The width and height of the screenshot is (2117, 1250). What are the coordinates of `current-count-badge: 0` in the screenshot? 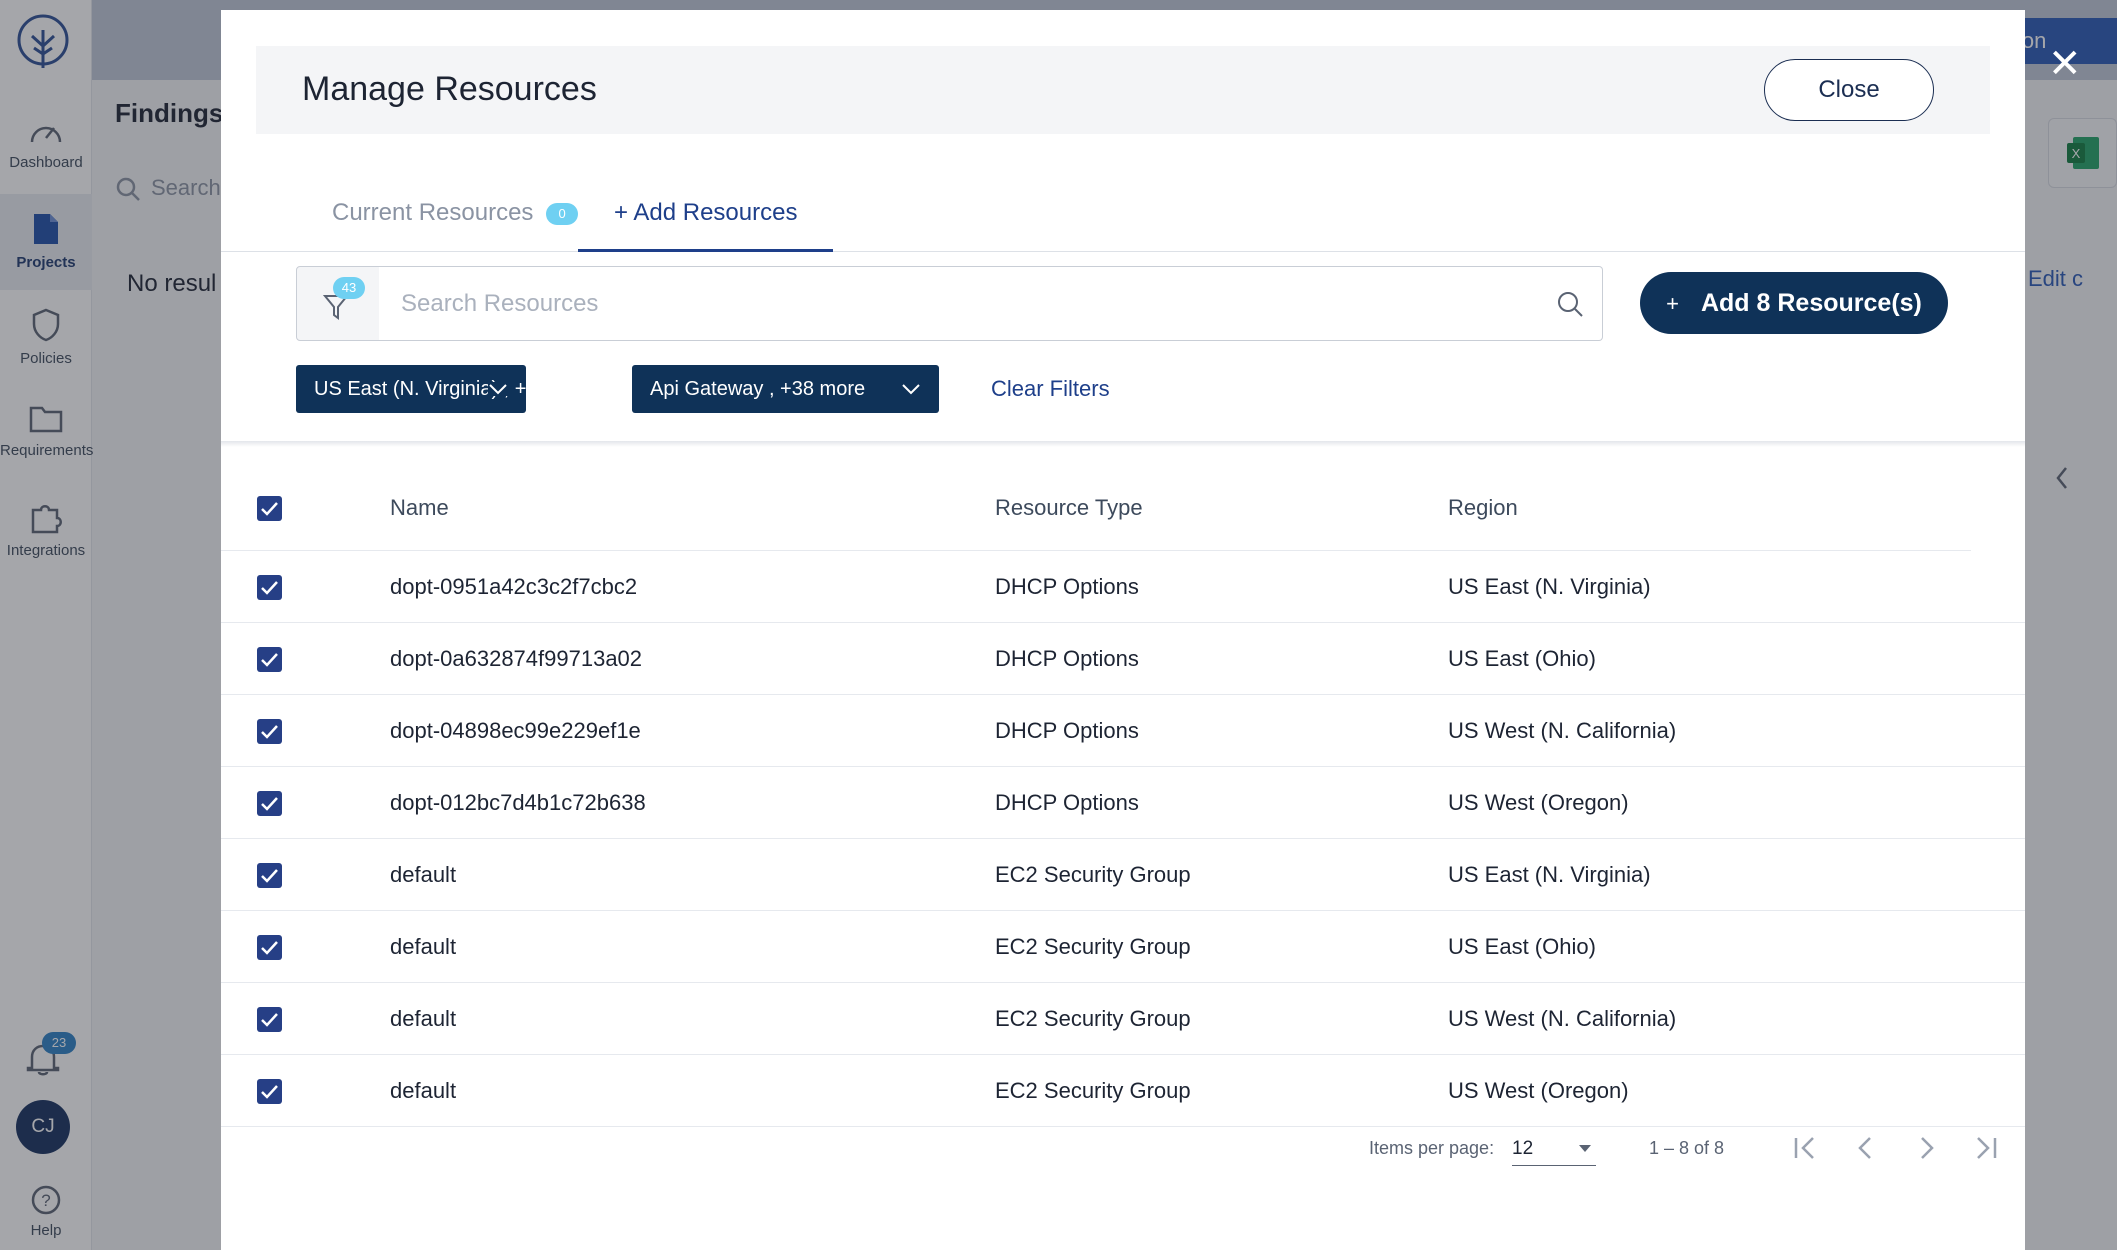 It's located at (562, 213).